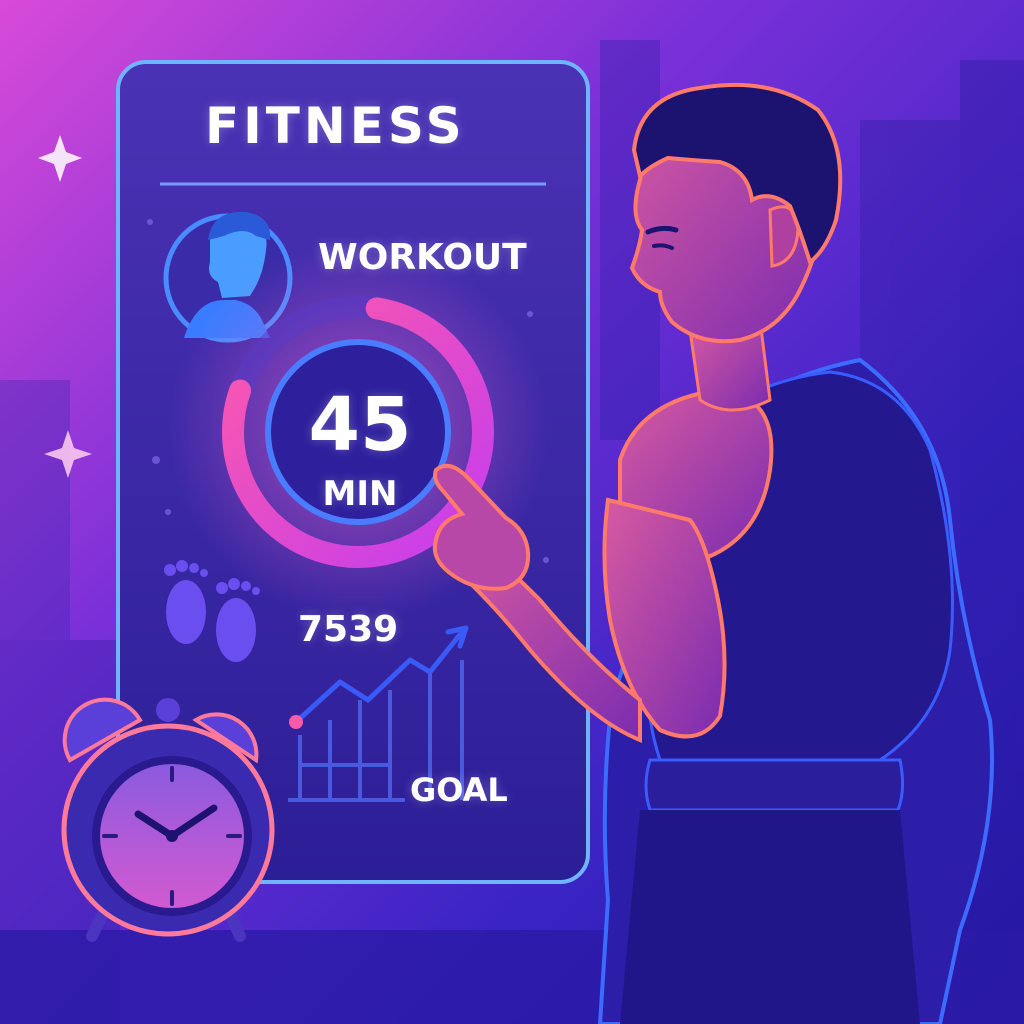  I want to click on alarm-clock-icon, so click(168, 819).